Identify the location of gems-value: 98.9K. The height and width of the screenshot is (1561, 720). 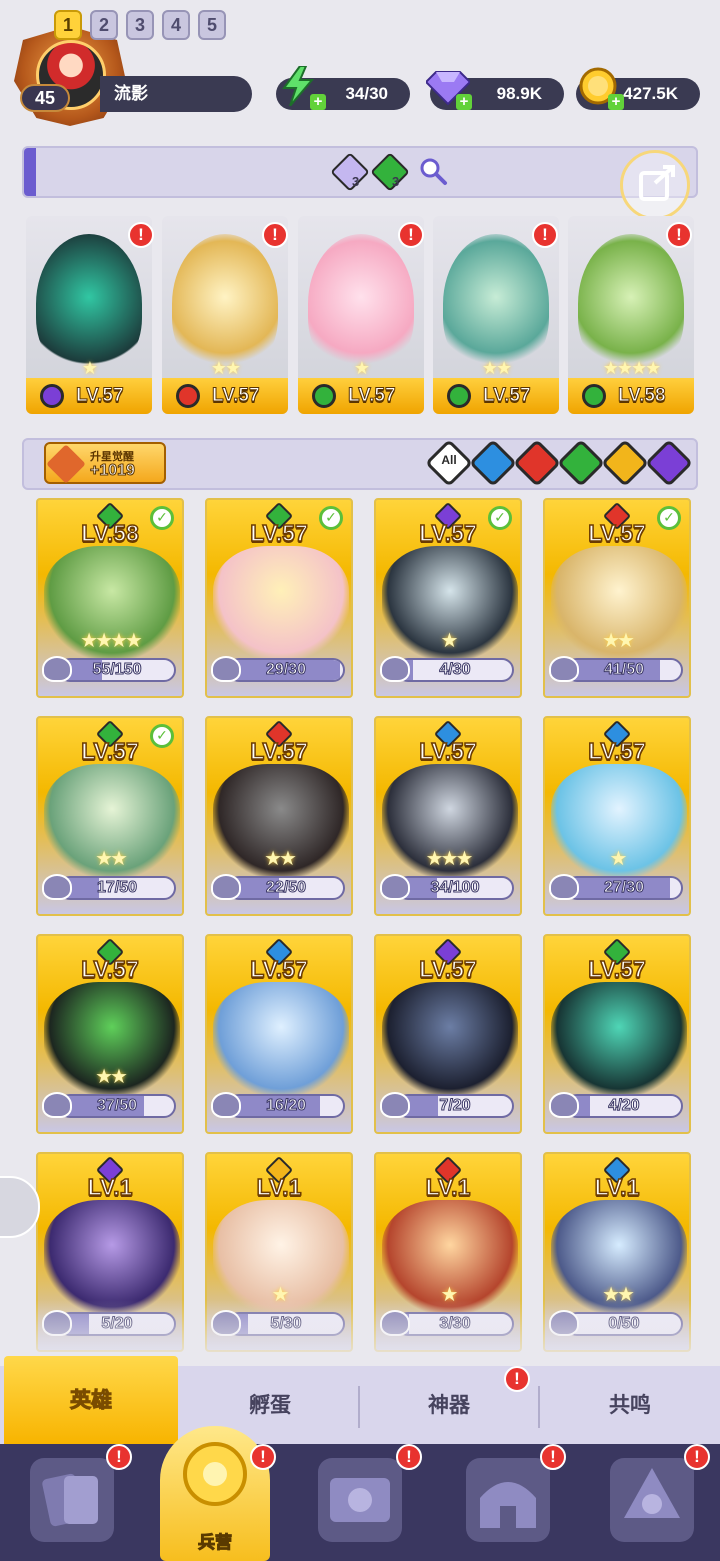
(519, 93).